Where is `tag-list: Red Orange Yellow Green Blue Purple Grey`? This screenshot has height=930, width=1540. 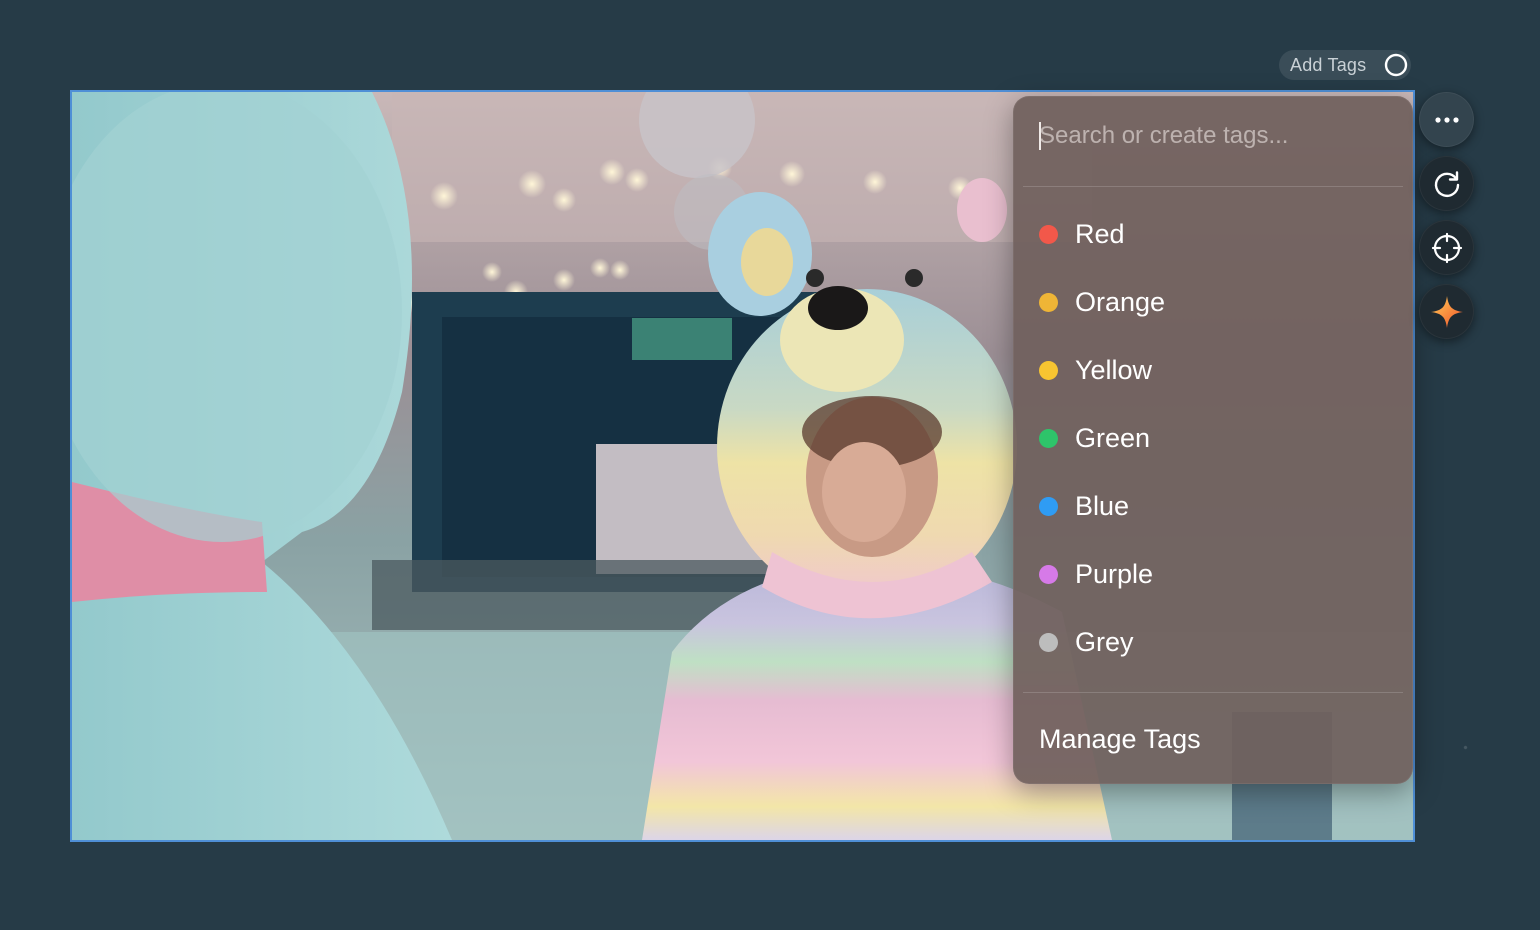
tag-list: Red Orange Yellow Green Blue Purple Grey is located at coordinates (1213, 438).